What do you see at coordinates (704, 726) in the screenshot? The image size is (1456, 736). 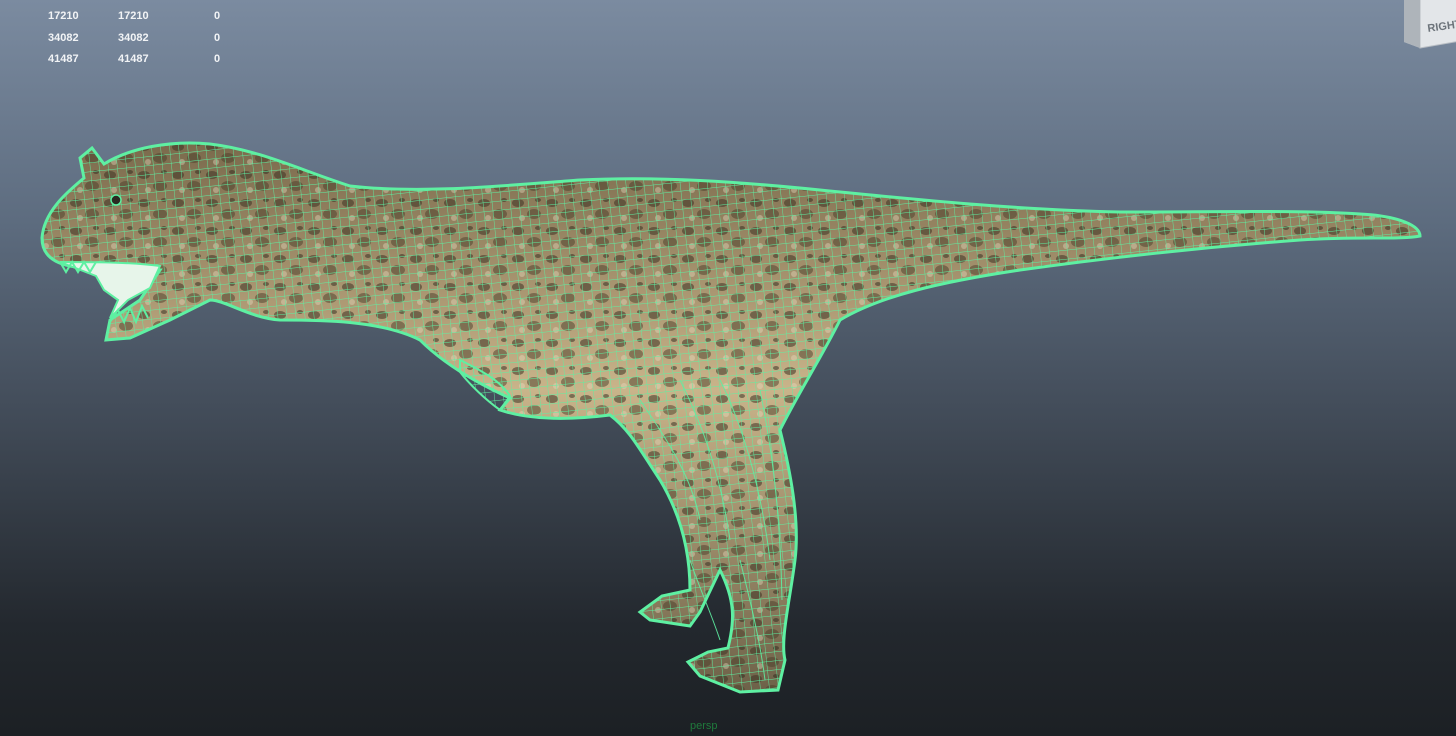 I see `camera-label: persp` at bounding box center [704, 726].